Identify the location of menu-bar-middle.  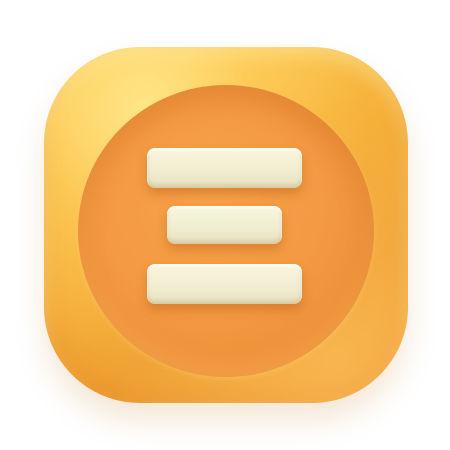
(224, 225).